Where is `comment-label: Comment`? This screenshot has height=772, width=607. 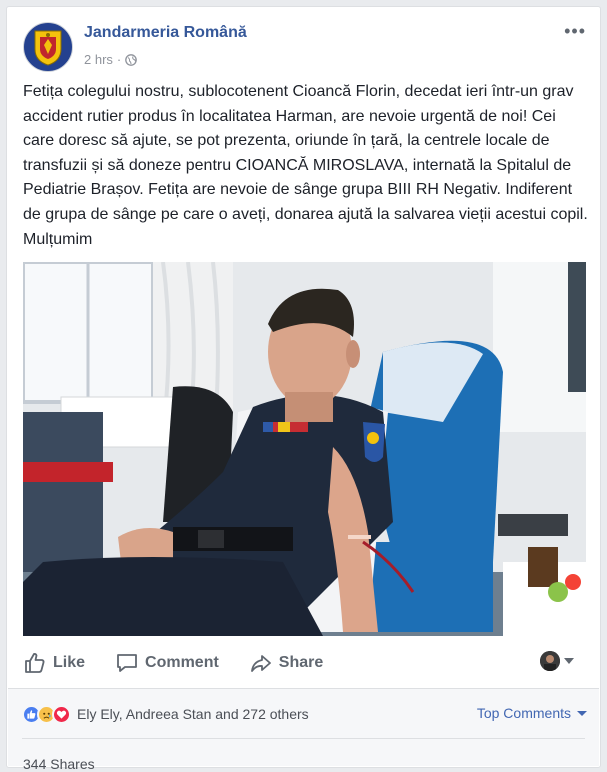 comment-label: Comment is located at coordinates (182, 662).